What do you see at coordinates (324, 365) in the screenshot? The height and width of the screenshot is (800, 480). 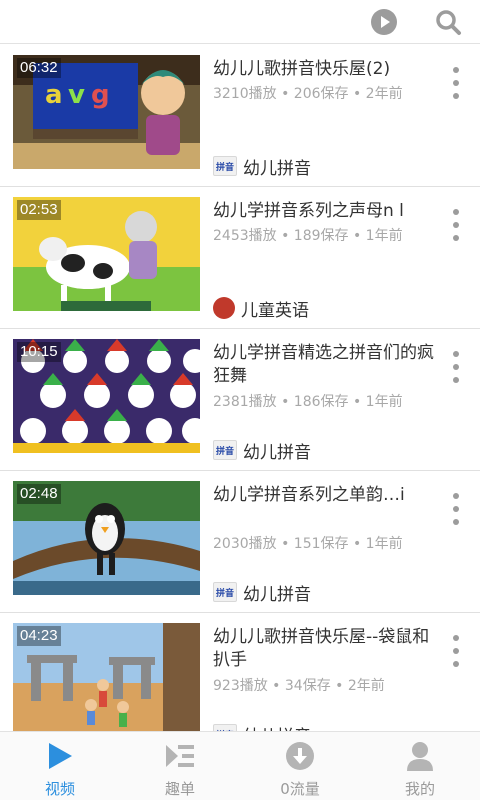 I see `video-title: 幼儿学拼音精选之拼音们的疯狂舞` at bounding box center [324, 365].